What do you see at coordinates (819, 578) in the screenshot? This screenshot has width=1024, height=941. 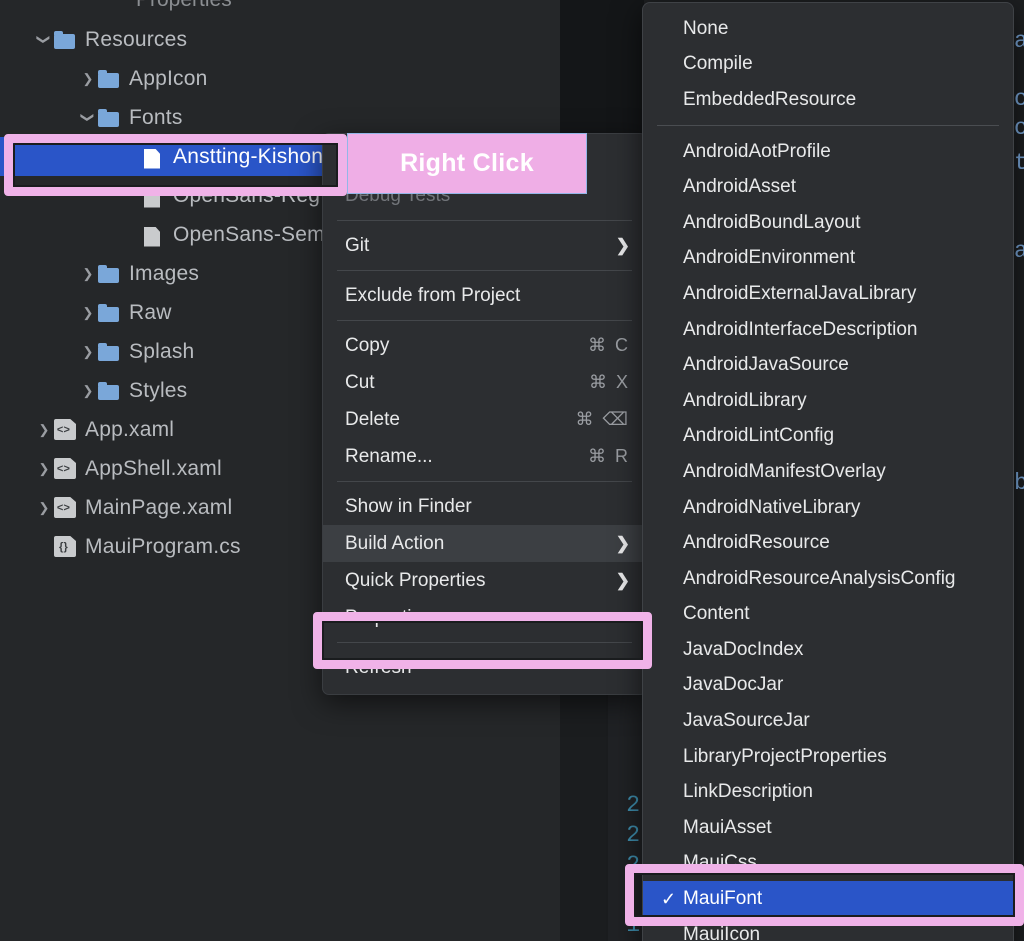 I see `build-action-option-label: AndroidResourceAnalysisConfig` at bounding box center [819, 578].